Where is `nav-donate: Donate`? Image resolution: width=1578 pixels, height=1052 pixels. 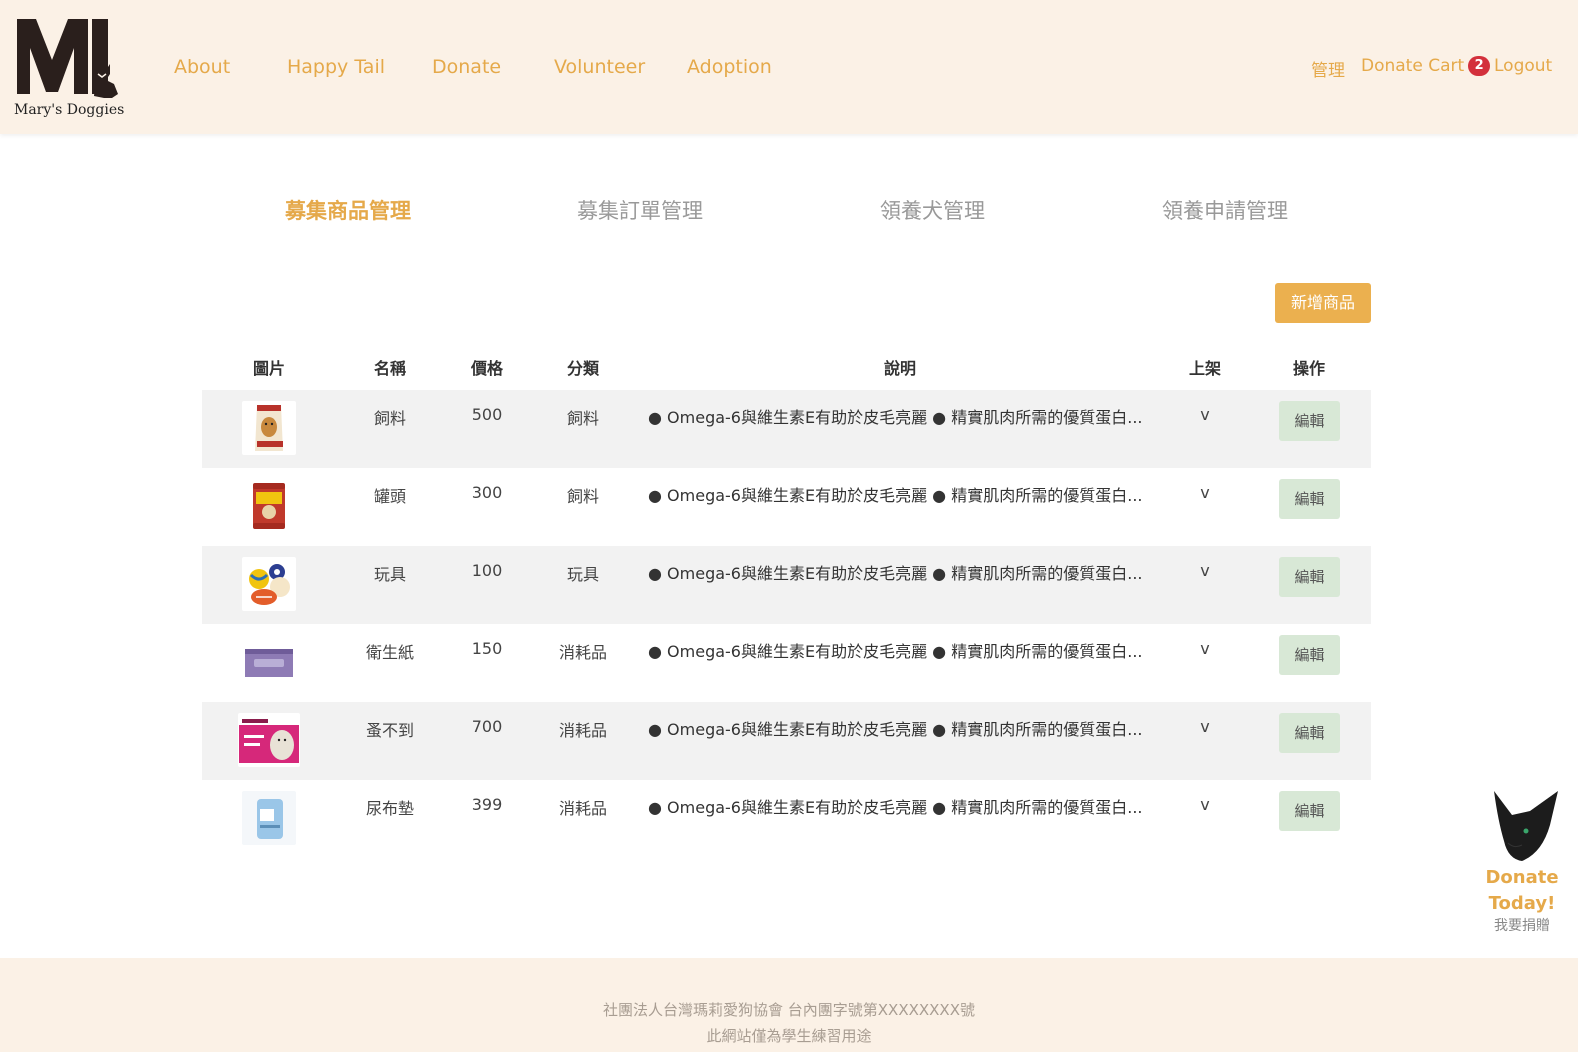
nav-donate: Donate is located at coordinates (466, 67).